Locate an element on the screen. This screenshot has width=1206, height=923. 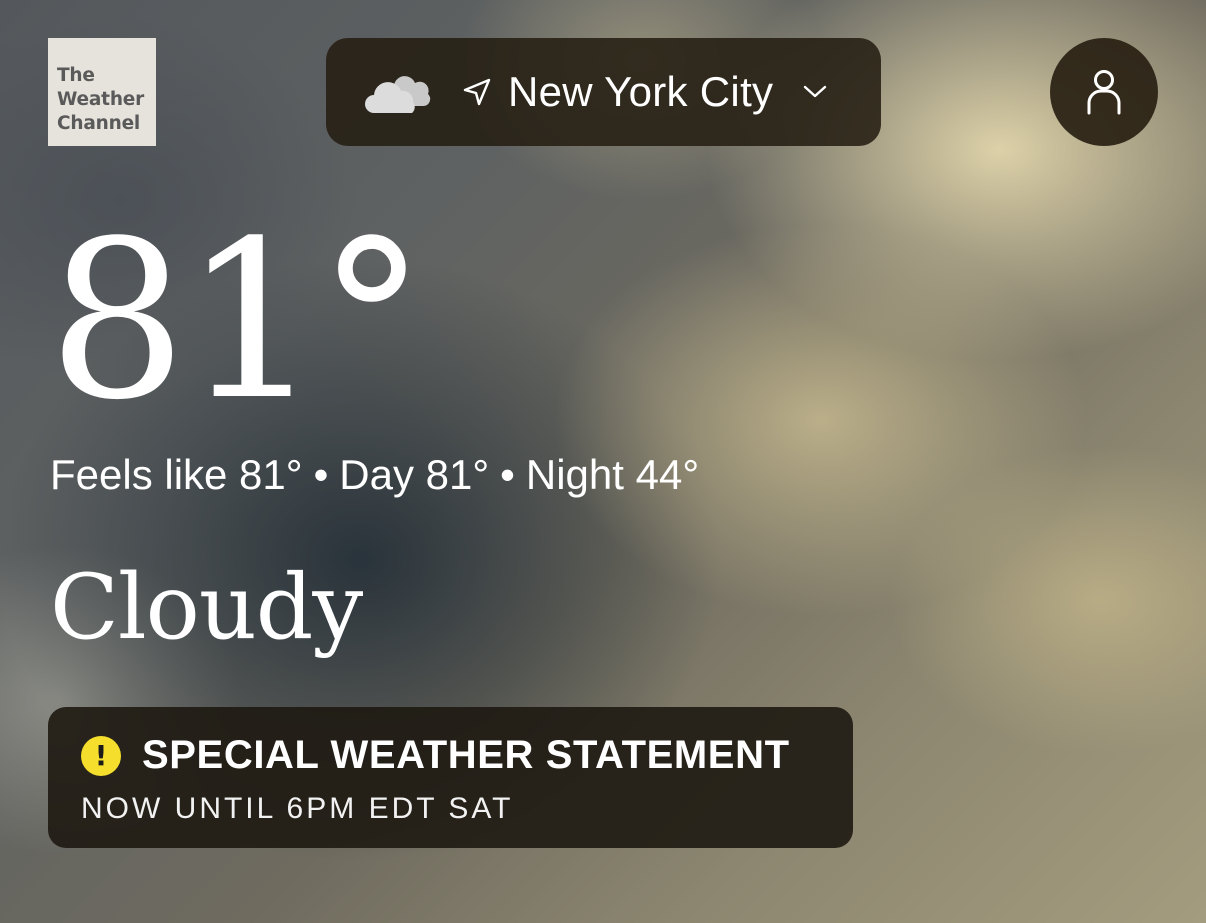
alert-title-row: ! SPECIAL WEATHER STATEMENT is located at coordinates (467, 755).